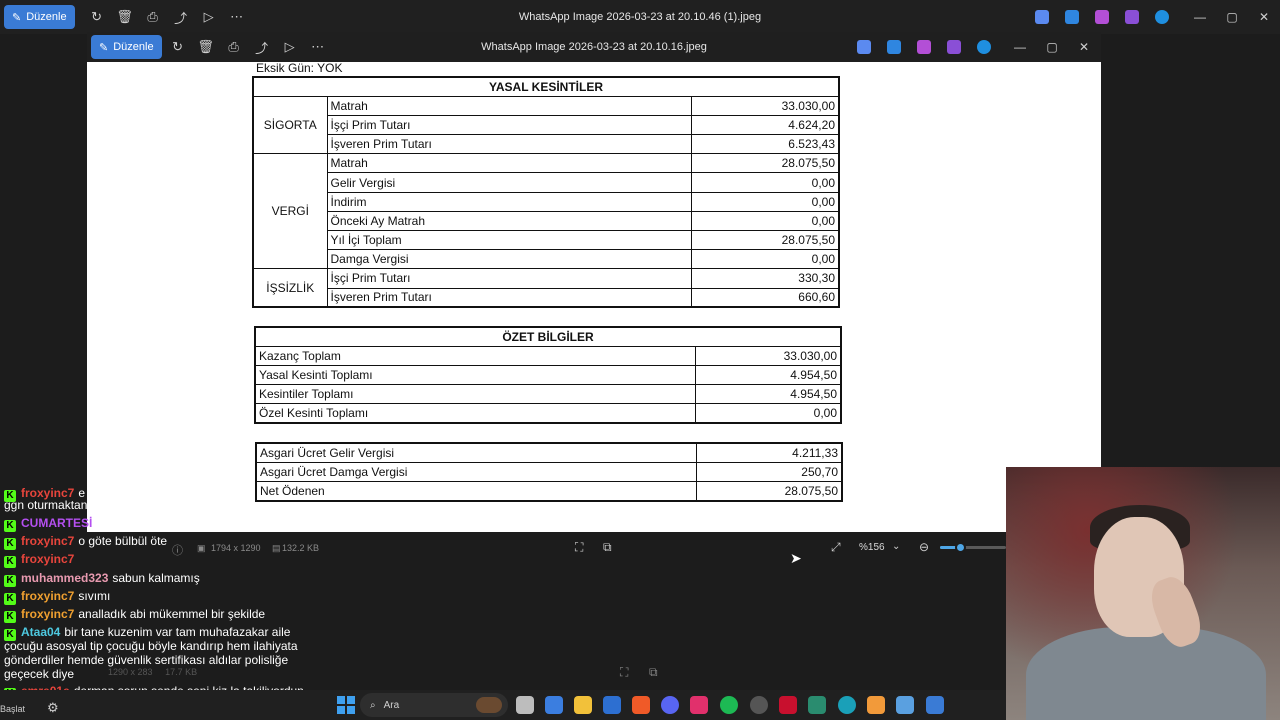  Describe the element at coordinates (177, 550) in the screenshot. I see `info-icon: ⓘ` at that location.